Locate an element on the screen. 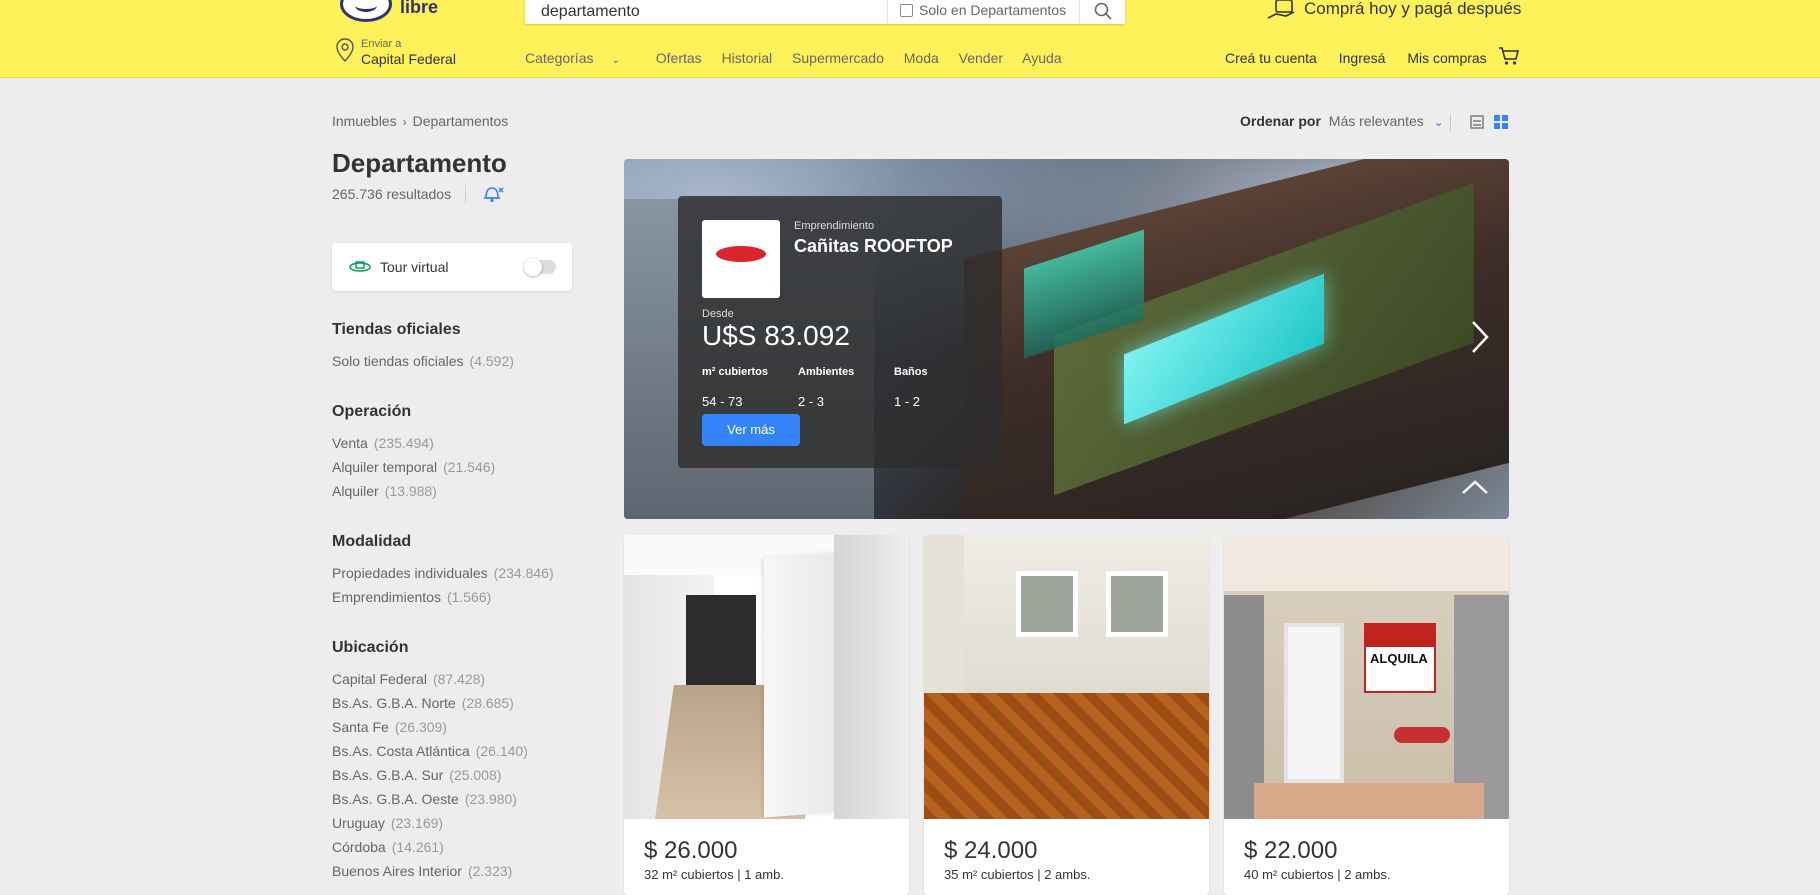 The image size is (1820, 895). results-count: 265.736 resultados is located at coordinates (392, 194).